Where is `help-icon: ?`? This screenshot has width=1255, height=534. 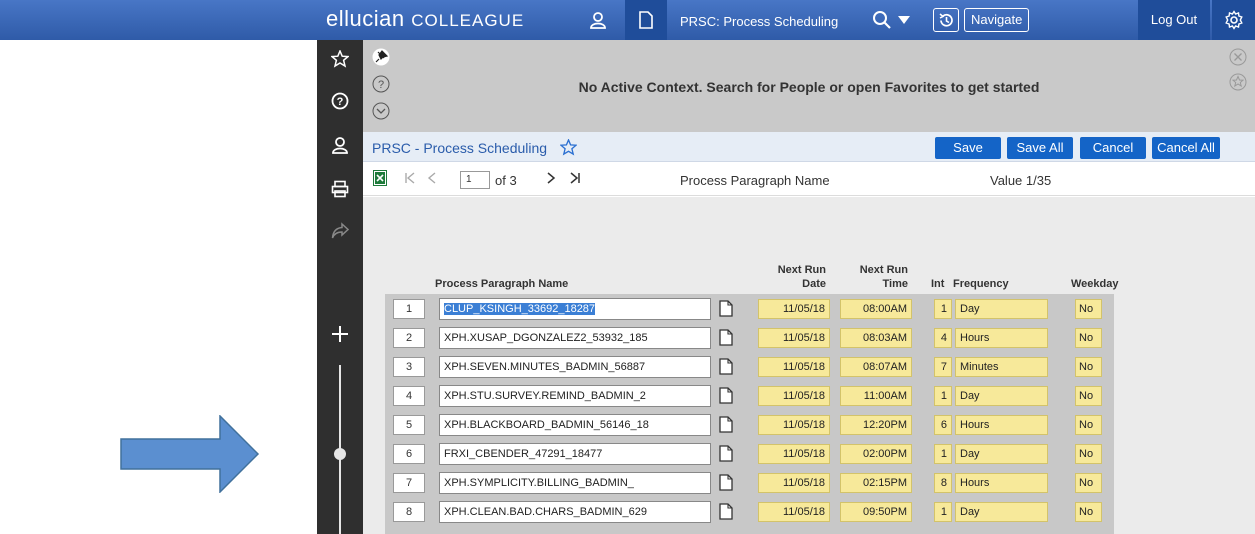 help-icon: ? is located at coordinates (340, 101).